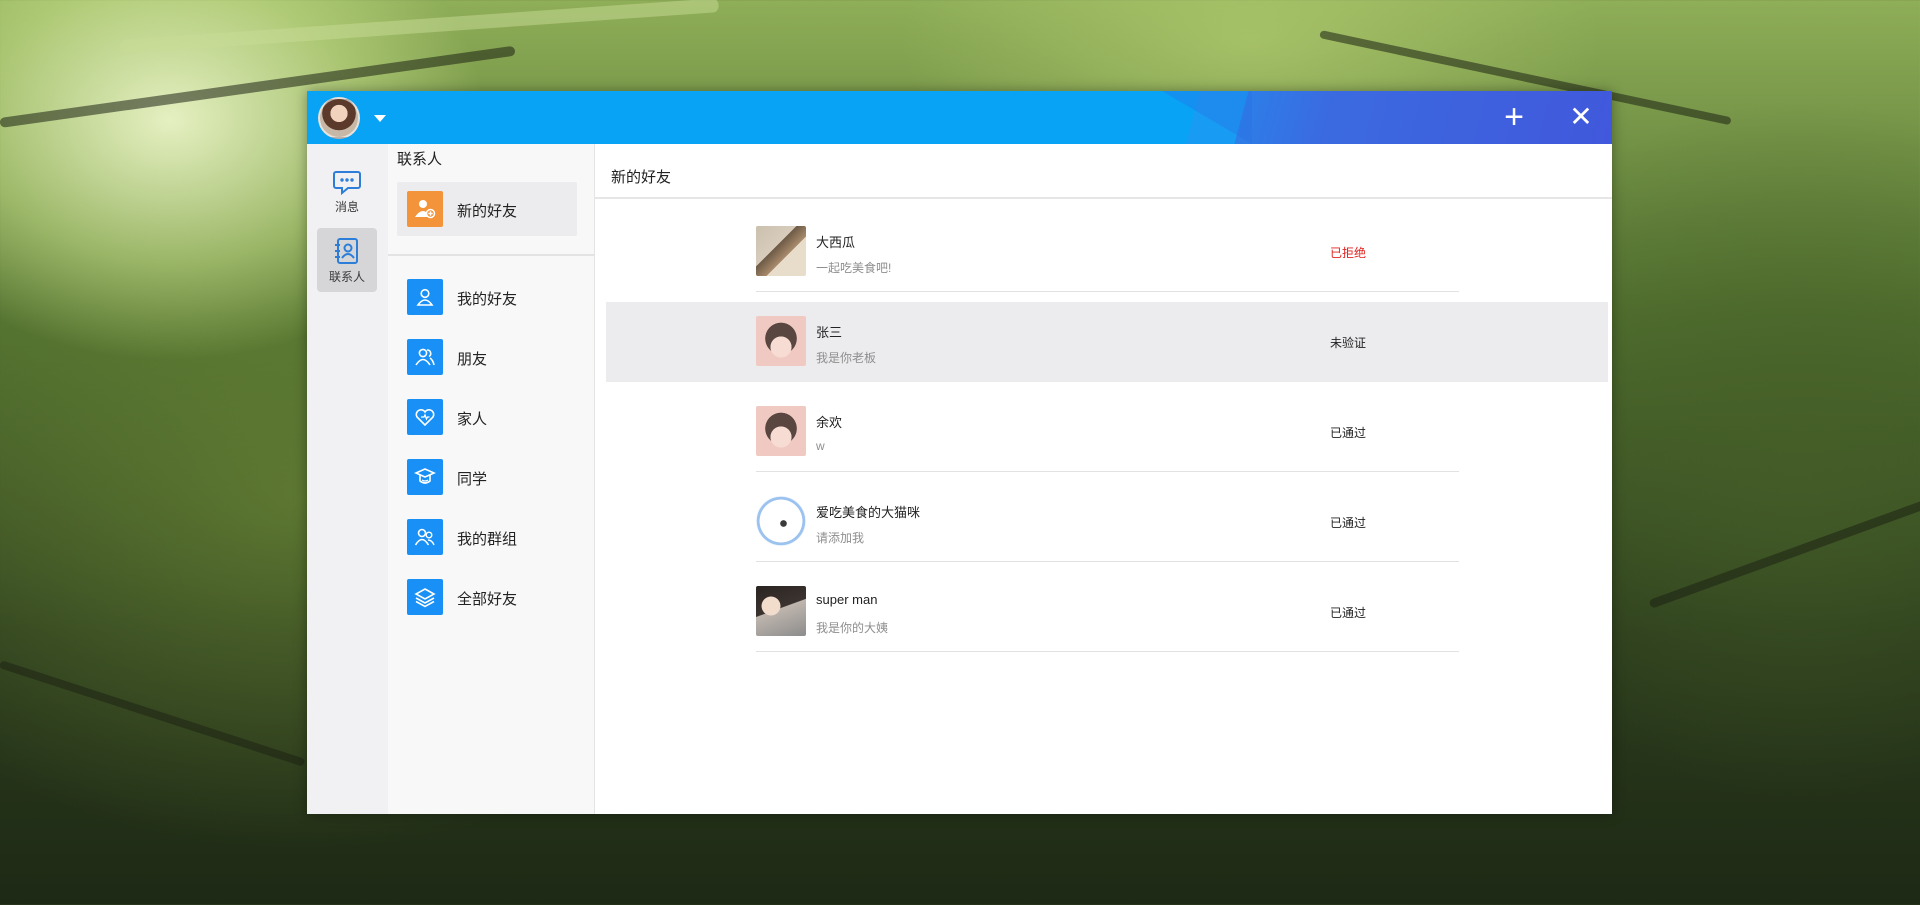  What do you see at coordinates (425, 297) in the screenshot?
I see `user-icon` at bounding box center [425, 297].